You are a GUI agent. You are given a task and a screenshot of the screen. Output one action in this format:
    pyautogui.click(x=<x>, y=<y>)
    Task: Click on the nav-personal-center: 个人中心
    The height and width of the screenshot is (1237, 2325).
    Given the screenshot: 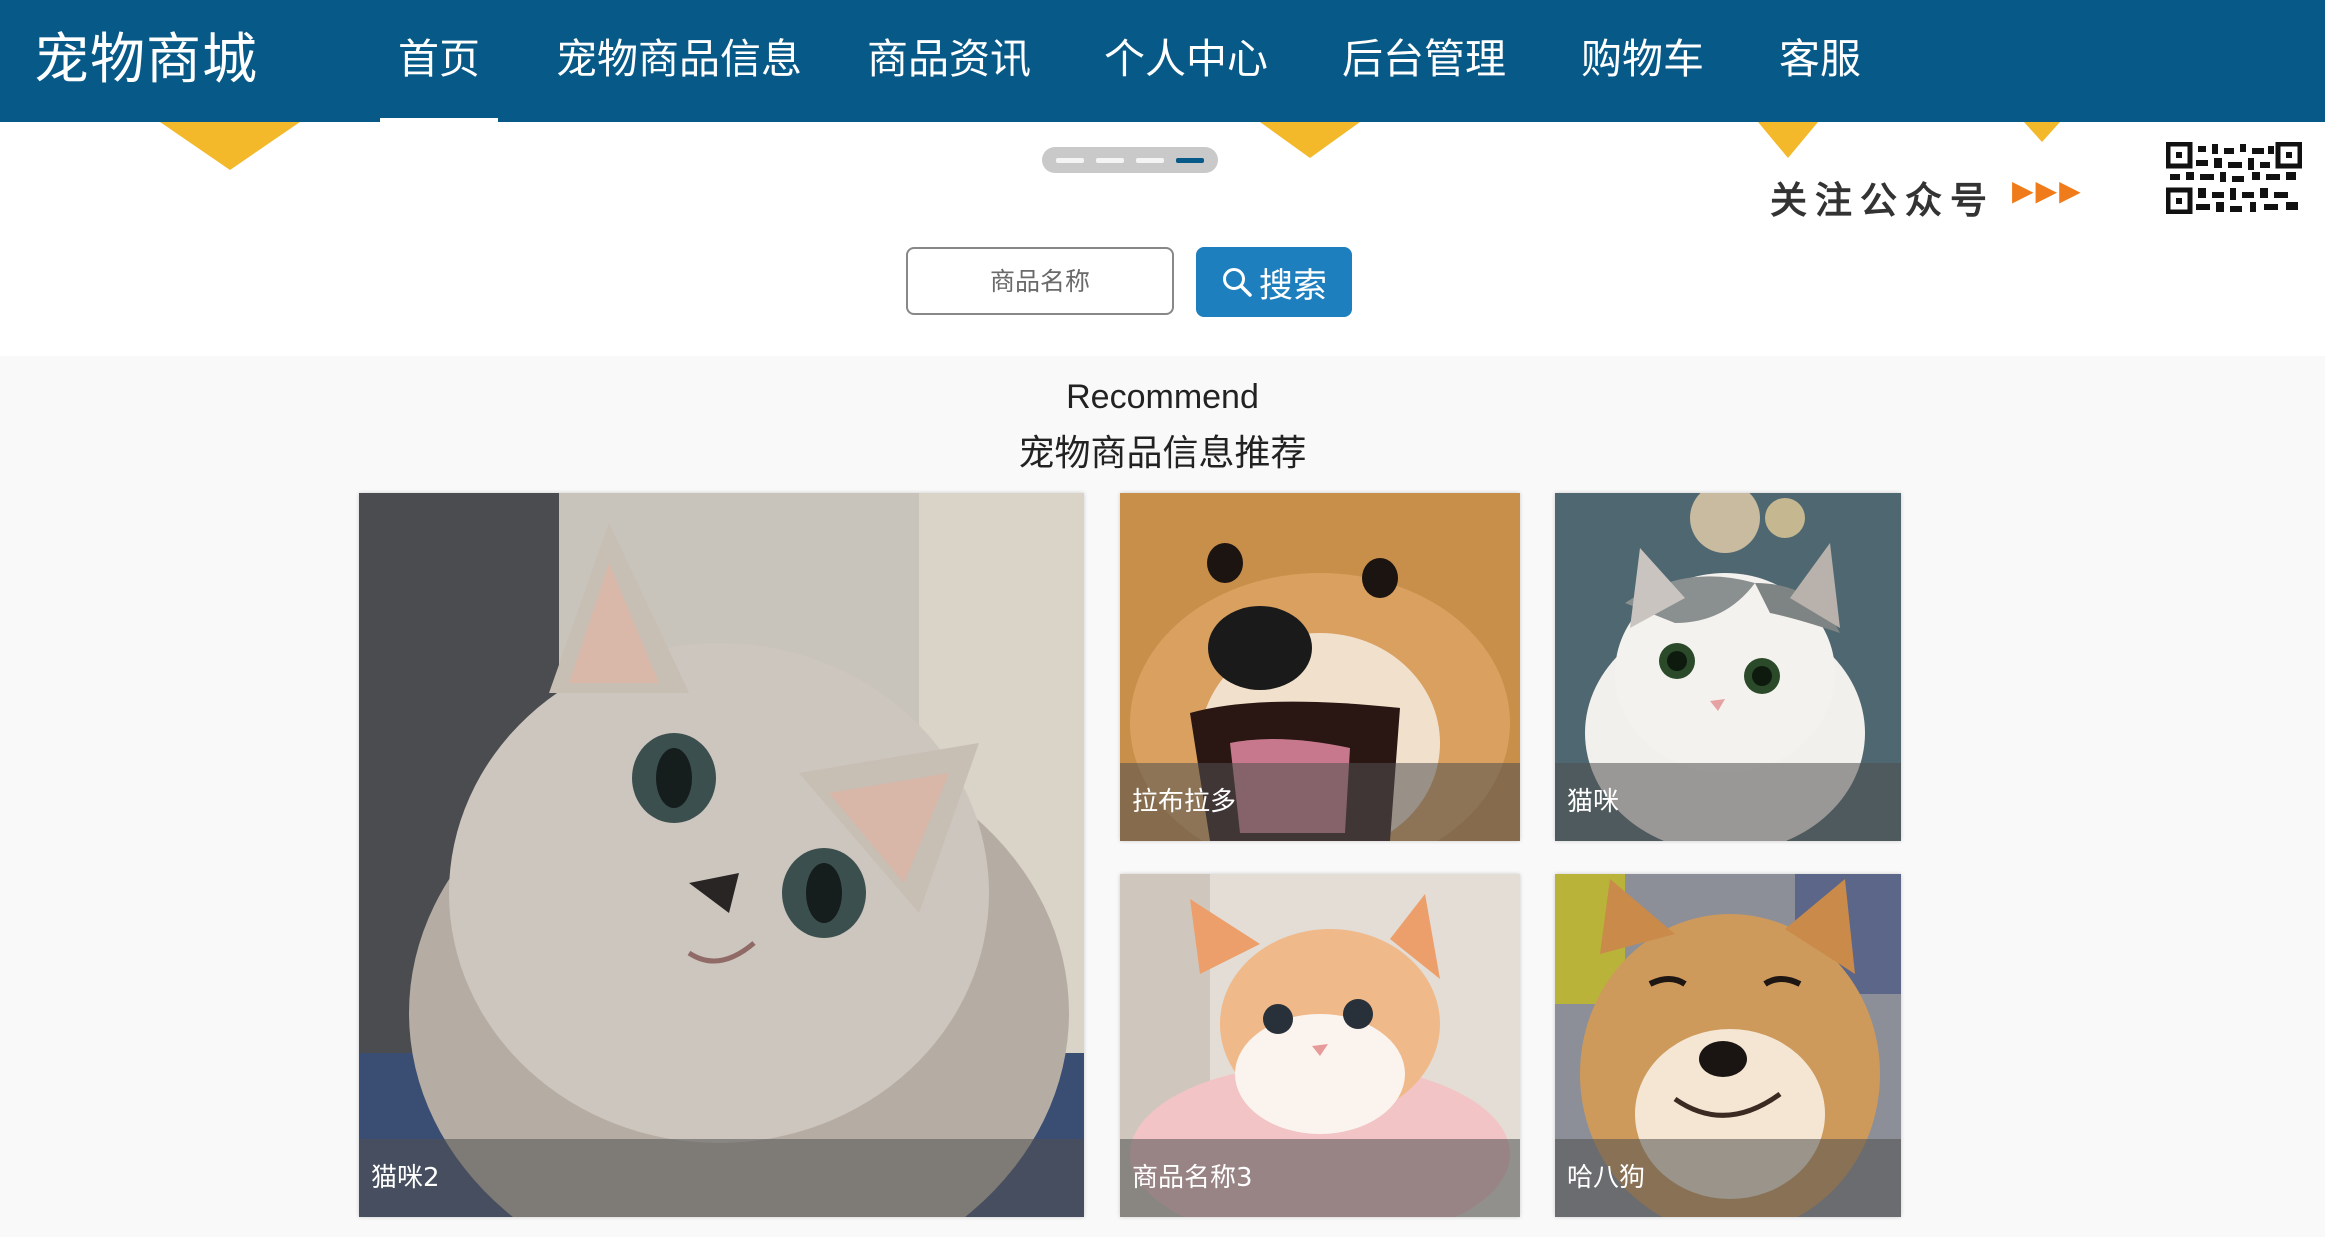 What is the action you would take?
    pyautogui.click(x=1186, y=61)
    